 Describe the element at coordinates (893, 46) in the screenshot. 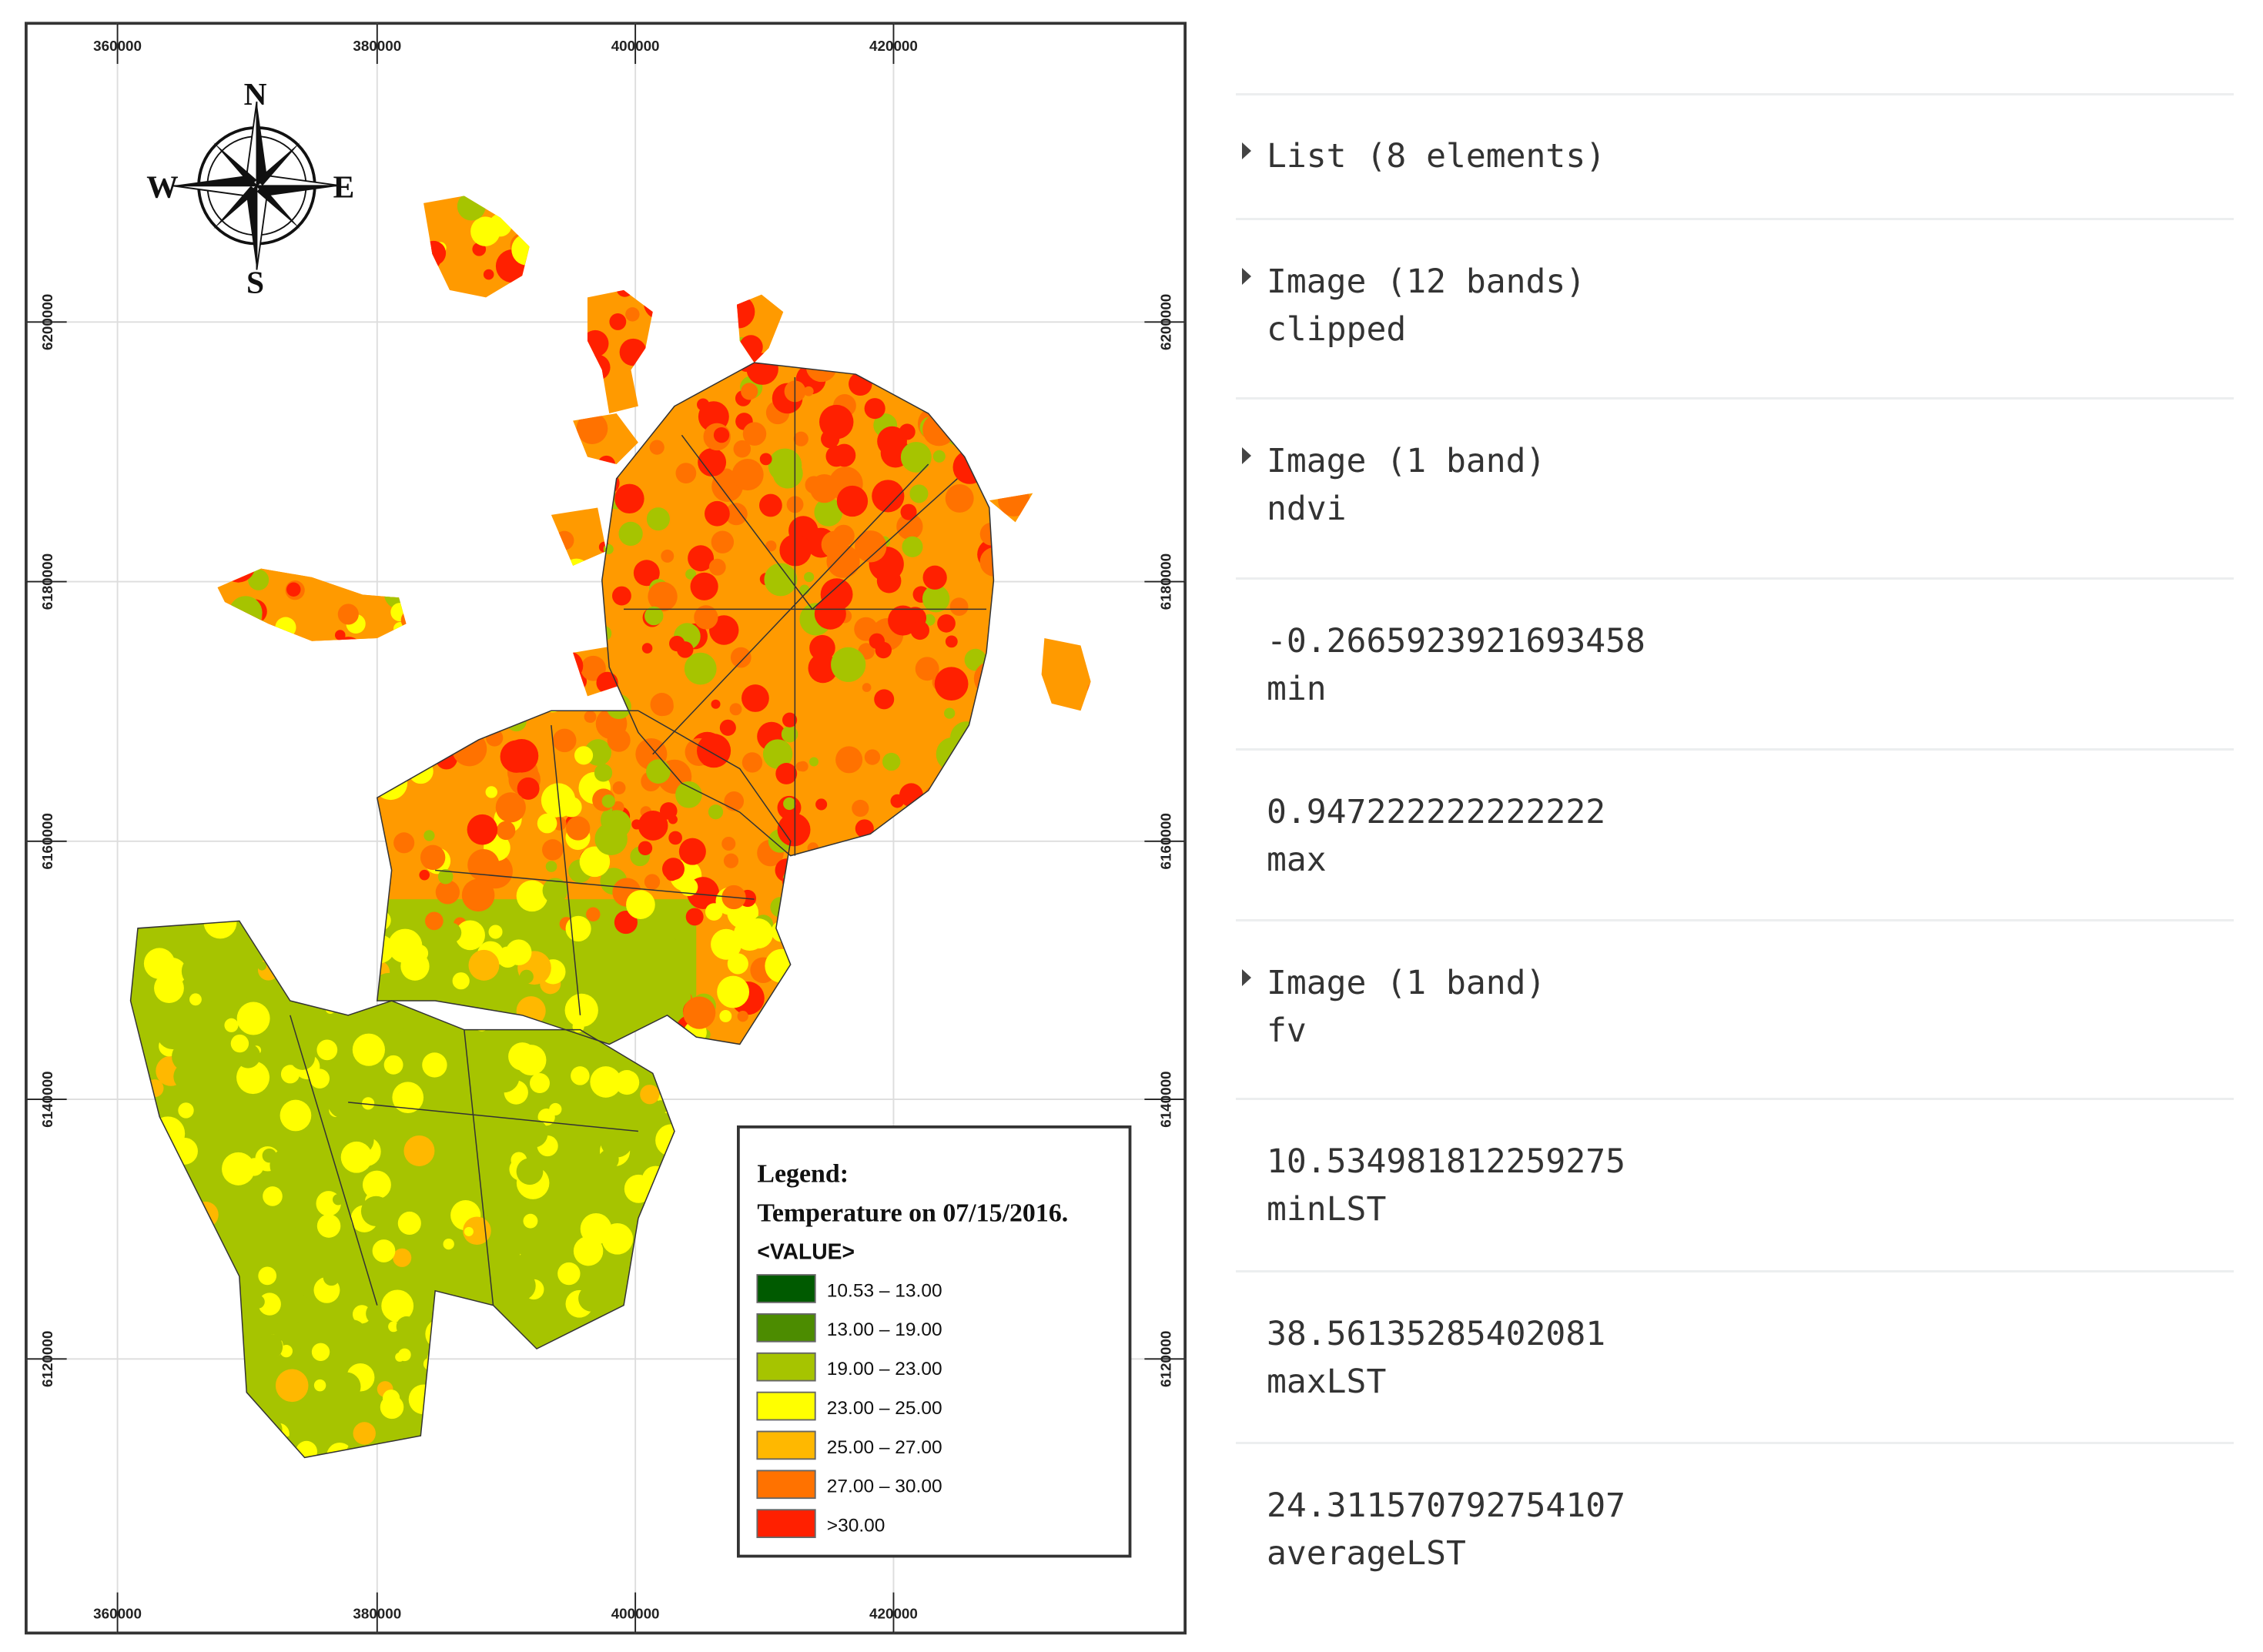

I see `x-tick-label: 420000` at that location.